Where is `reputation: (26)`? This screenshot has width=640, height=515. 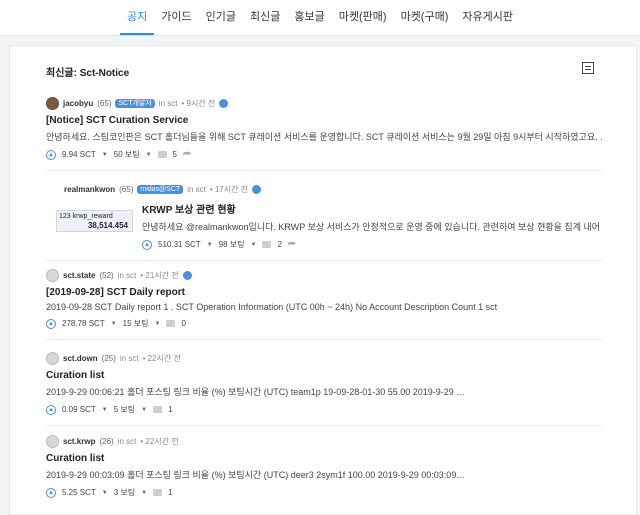 reputation: (26) is located at coordinates (106, 441).